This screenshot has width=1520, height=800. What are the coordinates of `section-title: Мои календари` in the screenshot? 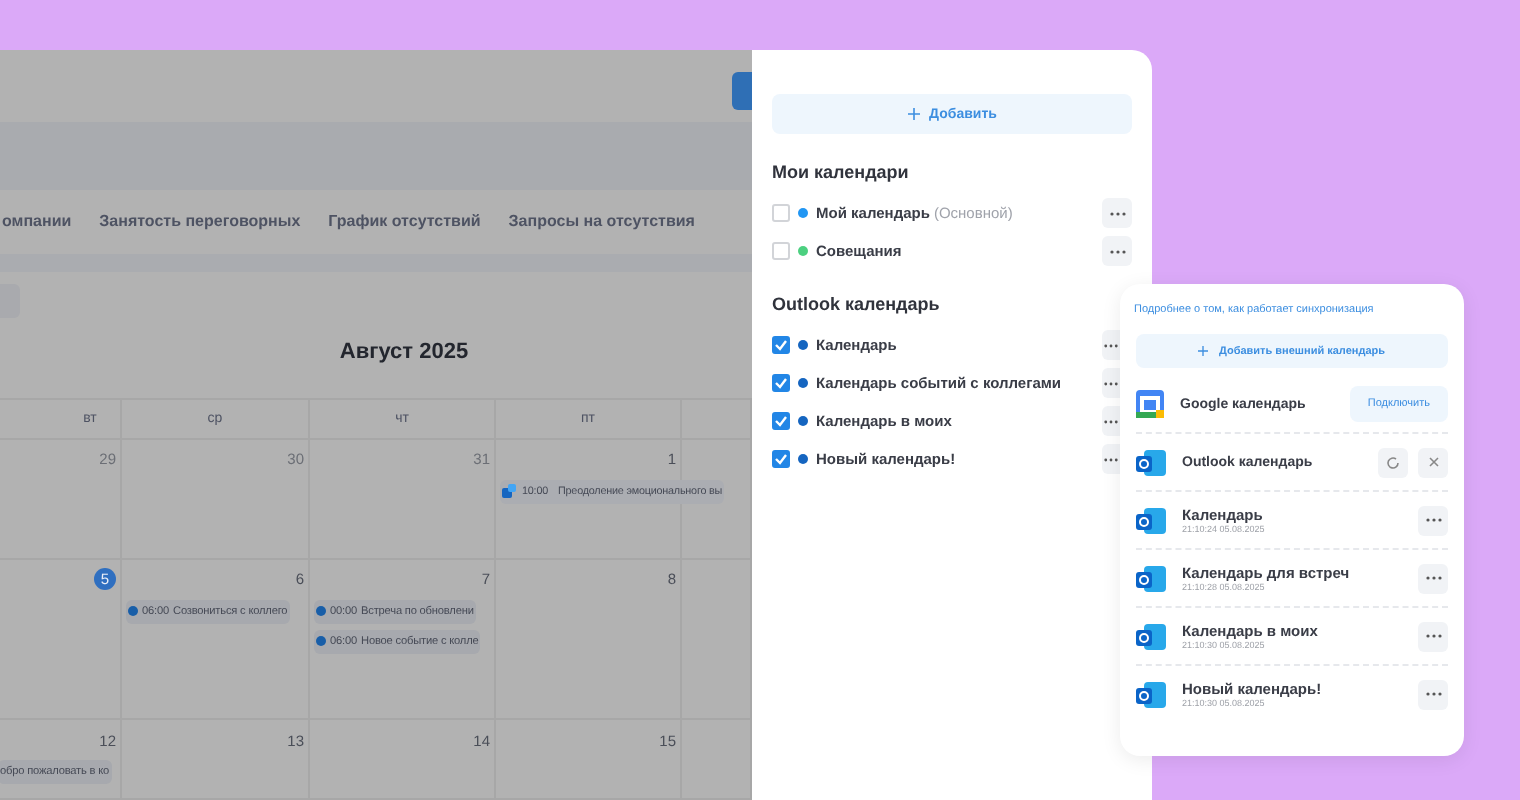 It's located at (841, 172).